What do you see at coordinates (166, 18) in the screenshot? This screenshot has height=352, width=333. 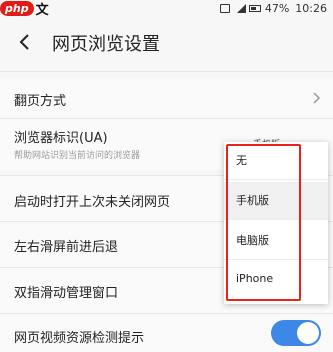 I see `status-bar: php 中文网 47% 10:26` at bounding box center [166, 18].